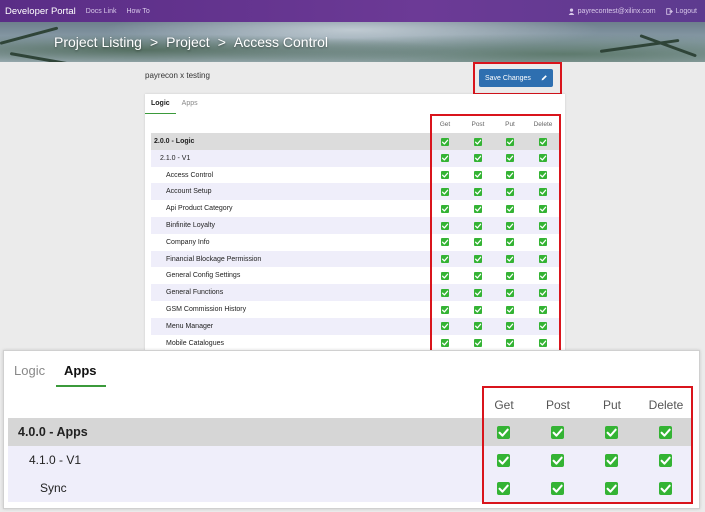  What do you see at coordinates (199, 209) in the screenshot?
I see `row-label: Api Product Category` at bounding box center [199, 209].